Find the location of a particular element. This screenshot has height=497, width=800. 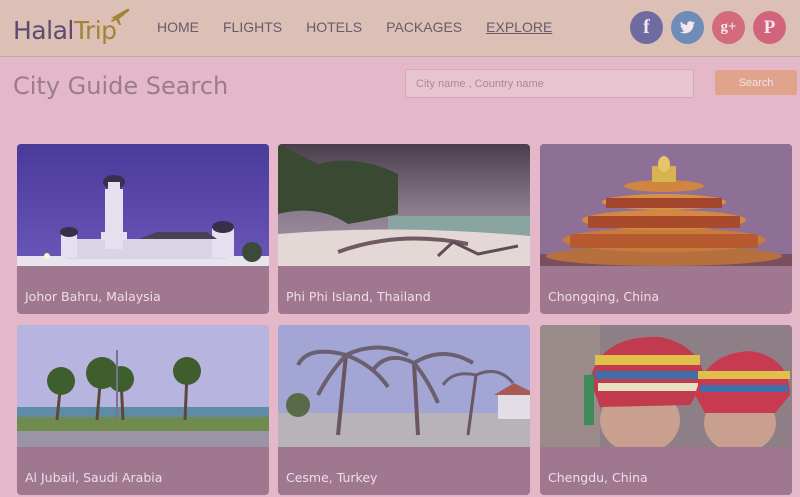

twitter-button is located at coordinates (687, 27).